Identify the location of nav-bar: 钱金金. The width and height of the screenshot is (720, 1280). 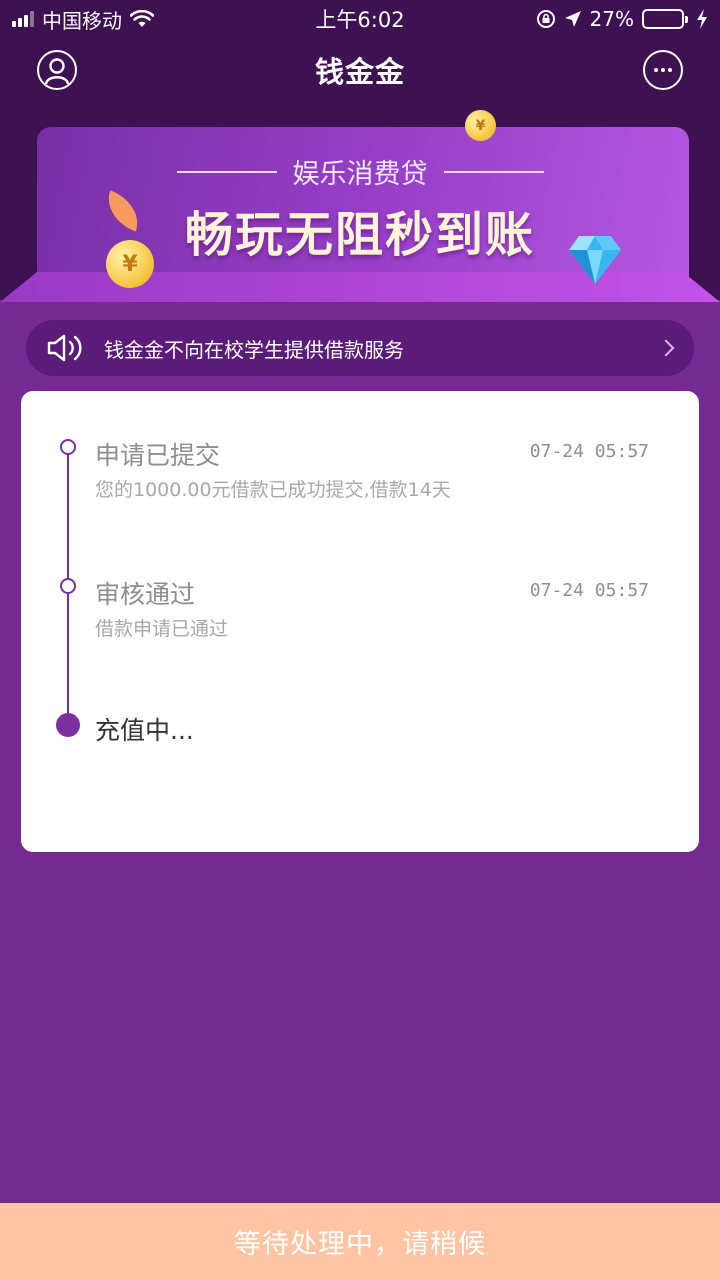
(360, 70).